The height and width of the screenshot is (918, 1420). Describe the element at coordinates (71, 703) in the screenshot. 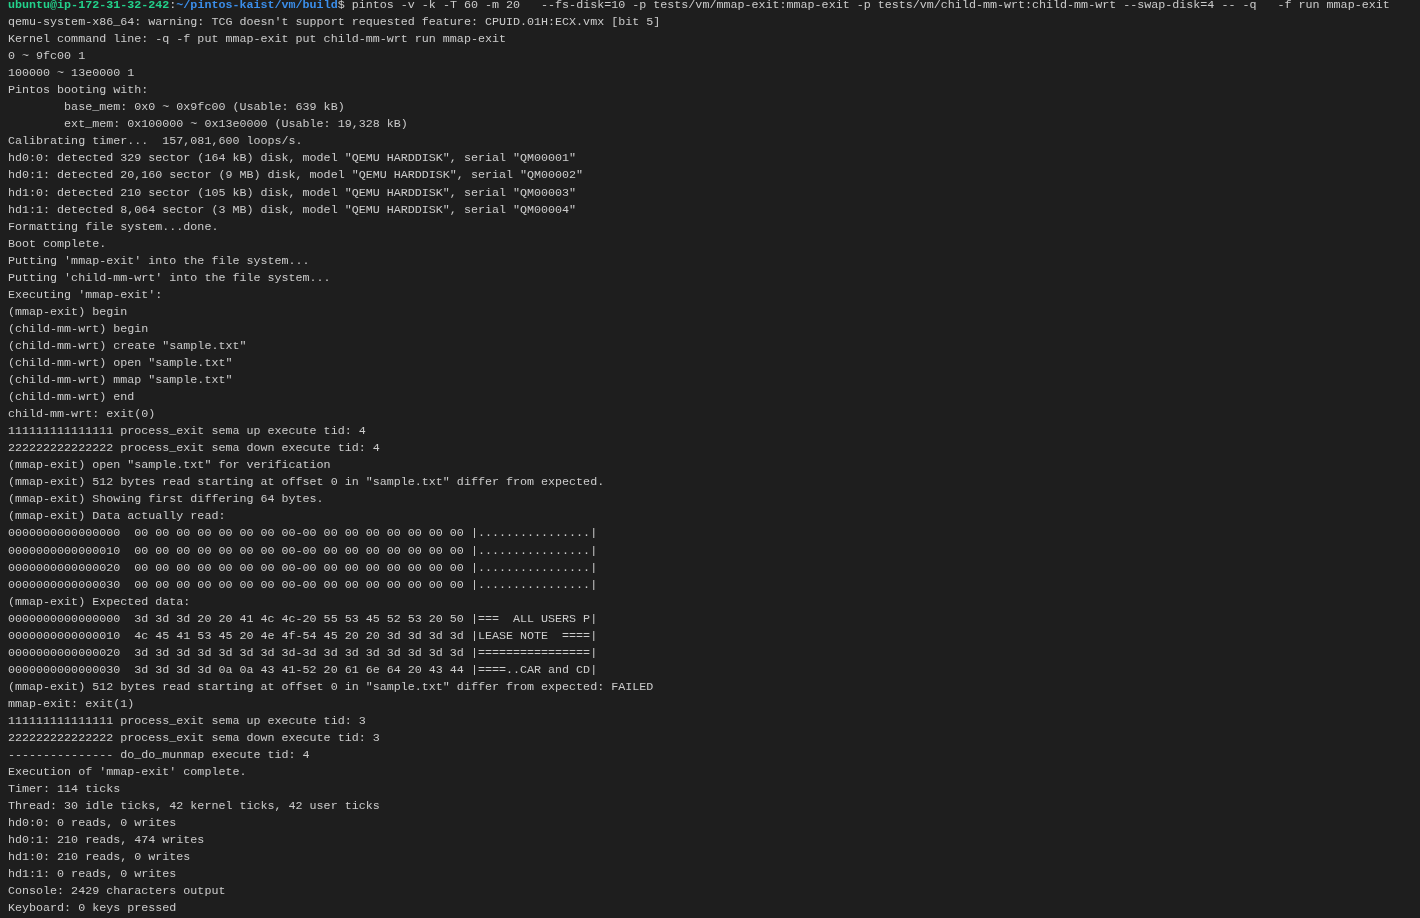

I see `output-line: mmap-exit: exit(1)` at that location.